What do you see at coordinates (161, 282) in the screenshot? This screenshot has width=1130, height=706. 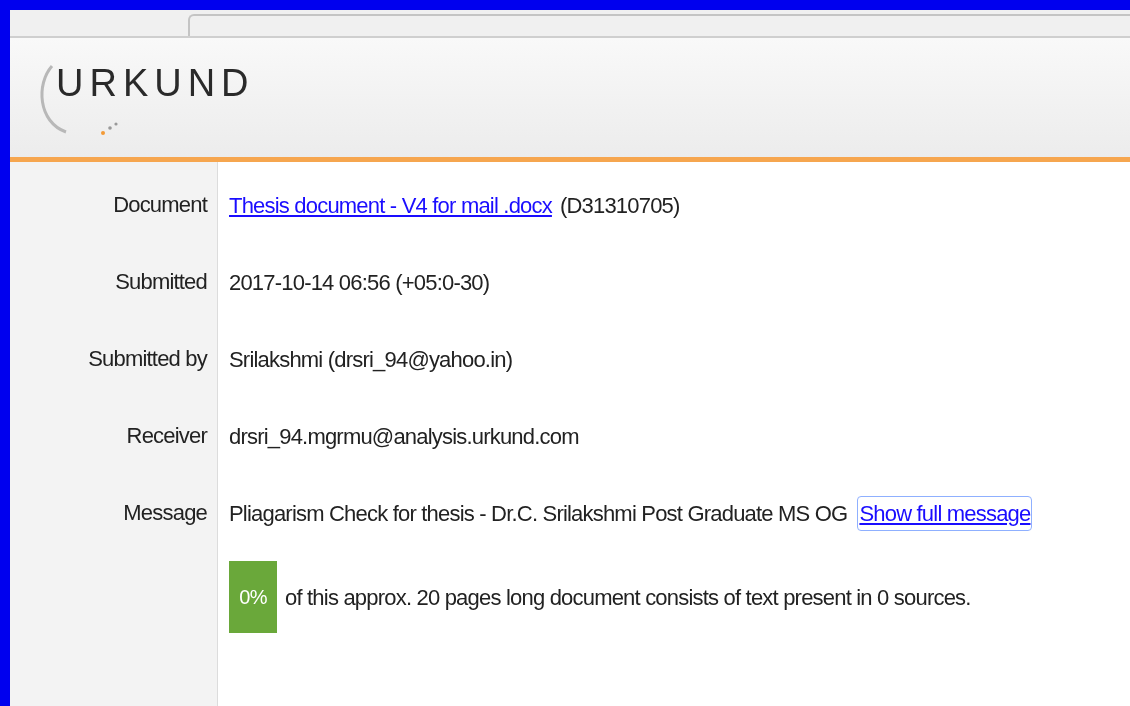 I see `field-label: Submitted` at bounding box center [161, 282].